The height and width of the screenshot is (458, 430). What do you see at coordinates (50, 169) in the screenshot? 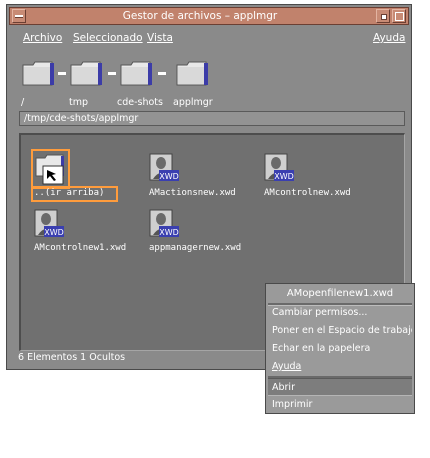
I see `folder-up-icon` at bounding box center [50, 169].